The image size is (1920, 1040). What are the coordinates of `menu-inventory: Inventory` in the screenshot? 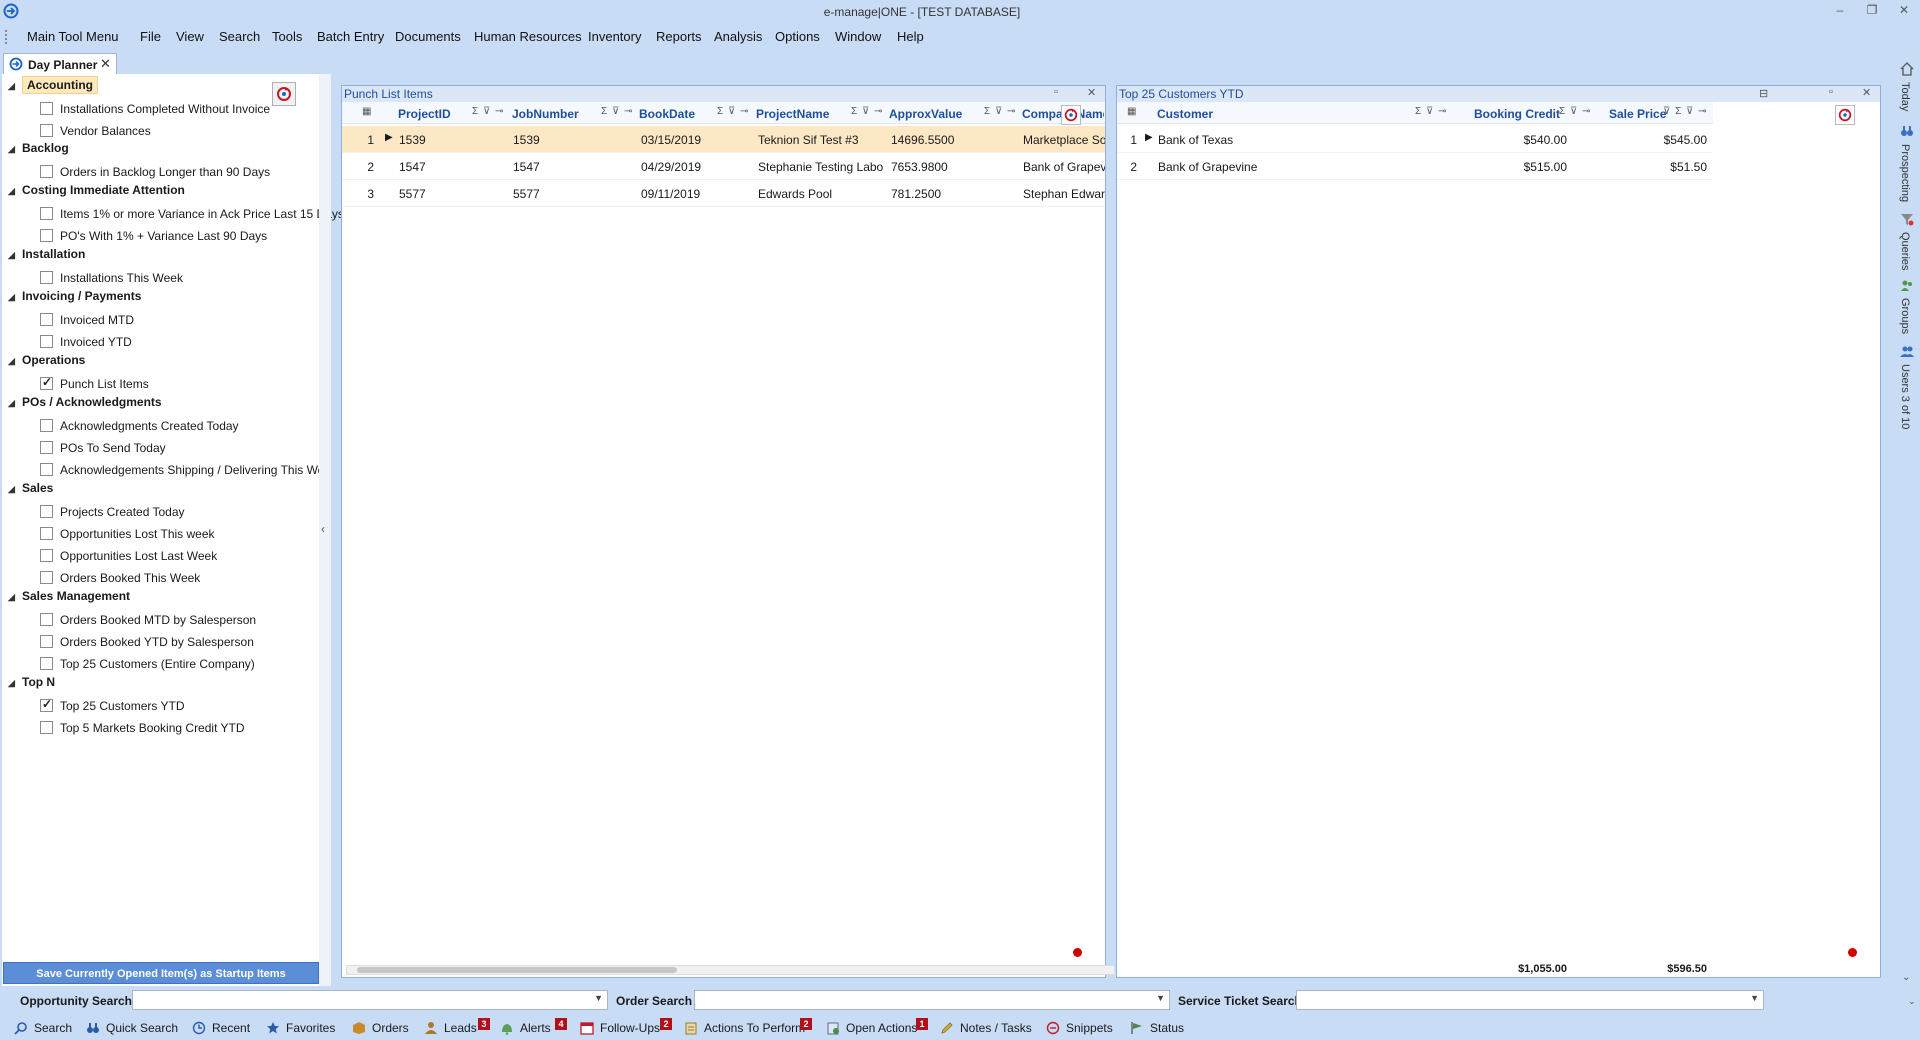 It's located at (614, 36).